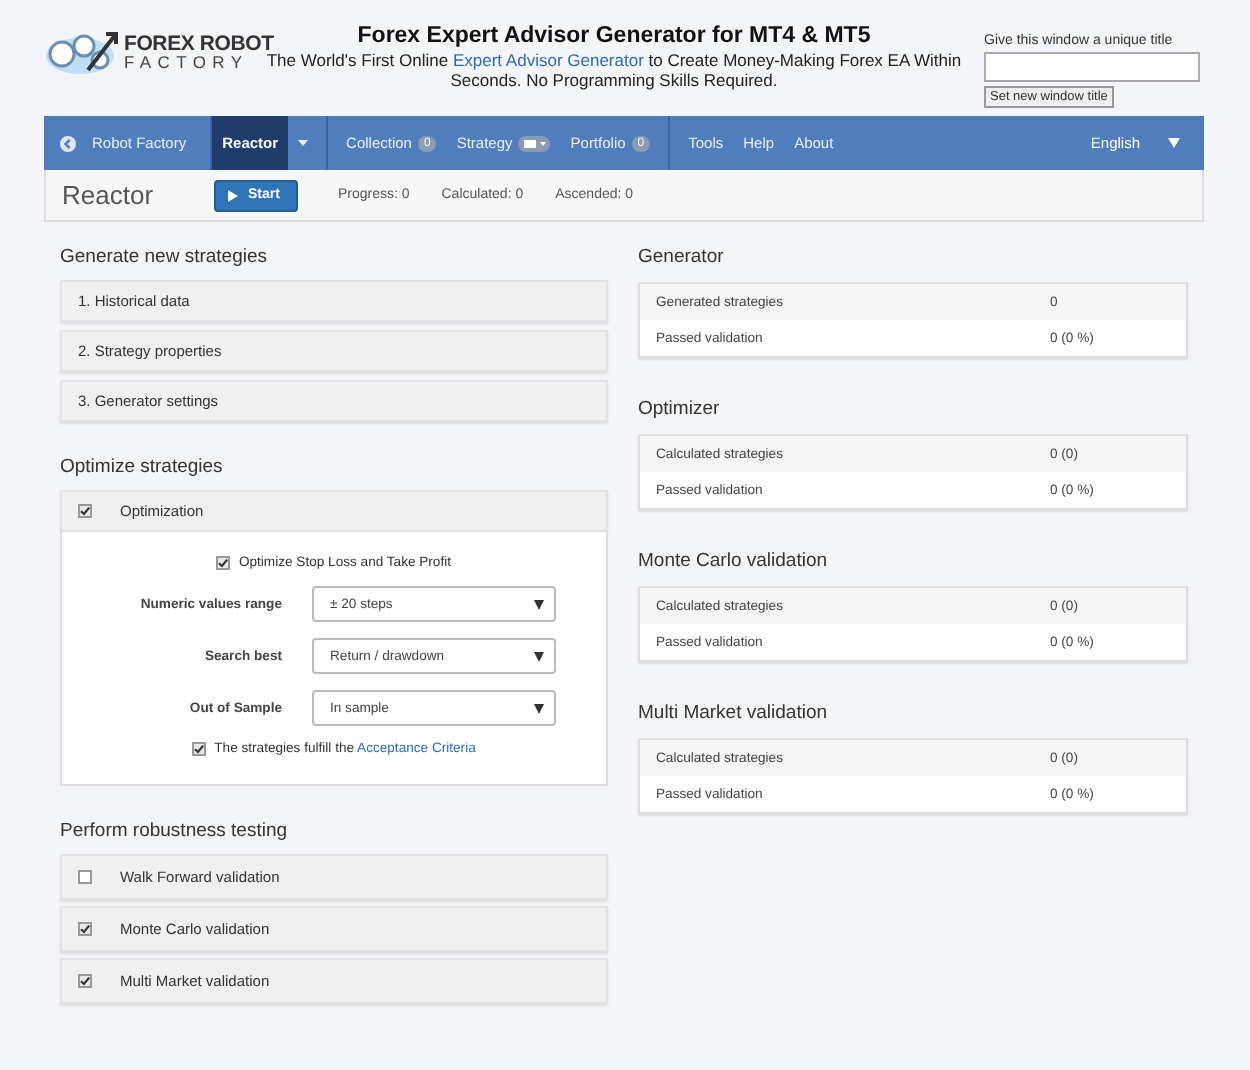  Describe the element at coordinates (680, 410) in the screenshot. I see `section-heading: Optimizer` at that location.